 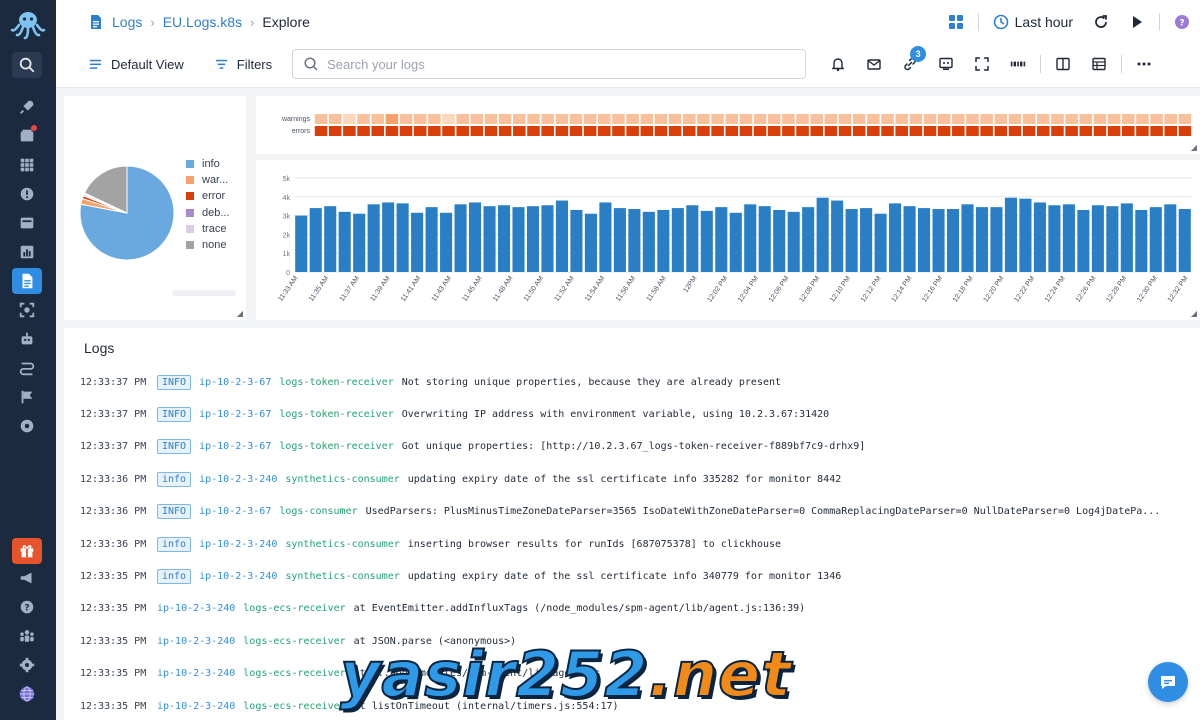 What do you see at coordinates (1101, 22) in the screenshot?
I see `refresh-button` at bounding box center [1101, 22].